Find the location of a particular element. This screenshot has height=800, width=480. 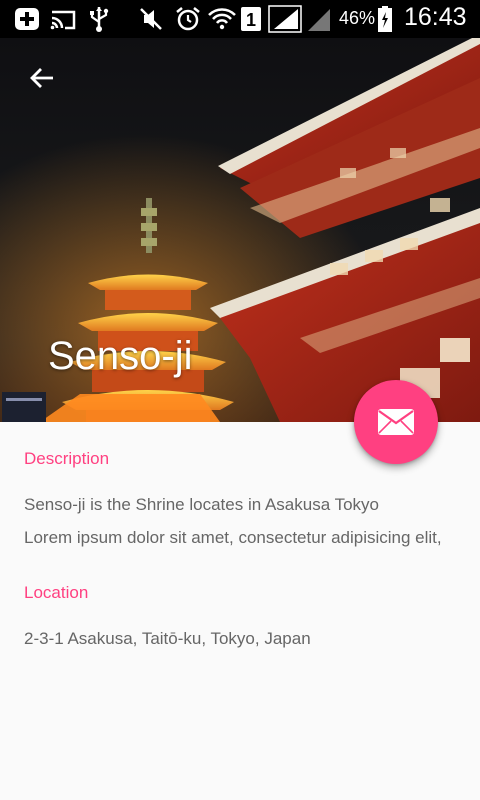

mute-icon is located at coordinates (151, 19).